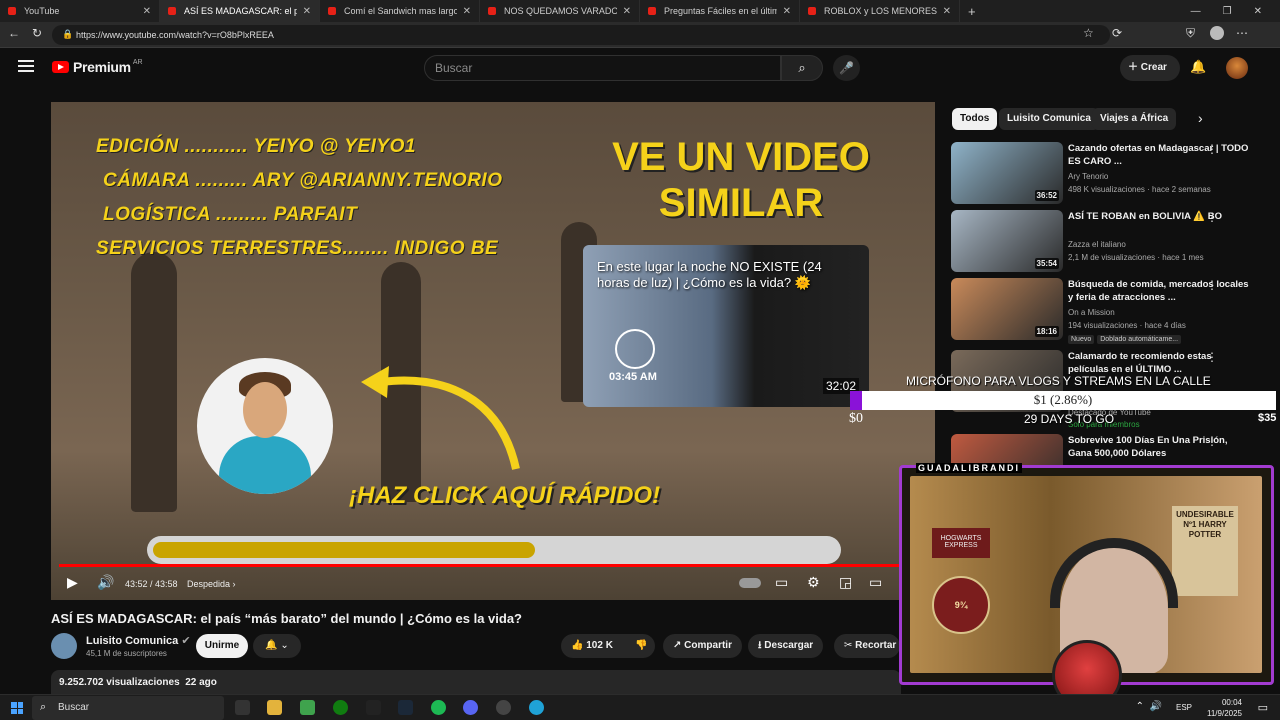 The image size is (1280, 720). I want to click on subtitles-icon: ▭, so click(781, 582).